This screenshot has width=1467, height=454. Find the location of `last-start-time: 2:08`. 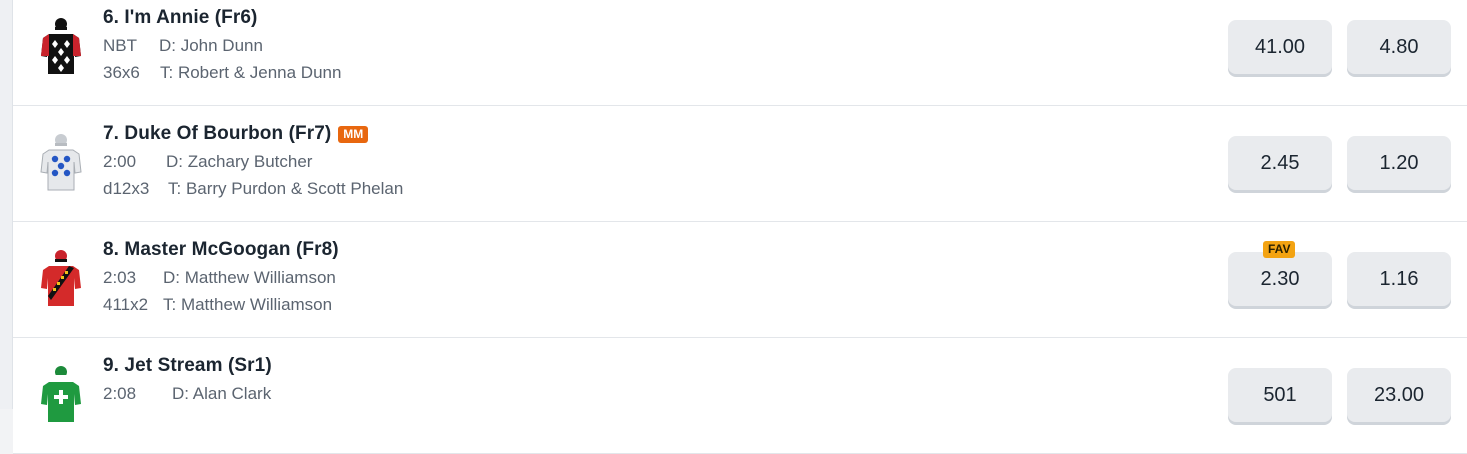

last-start-time: 2:08 is located at coordinates (120, 393).